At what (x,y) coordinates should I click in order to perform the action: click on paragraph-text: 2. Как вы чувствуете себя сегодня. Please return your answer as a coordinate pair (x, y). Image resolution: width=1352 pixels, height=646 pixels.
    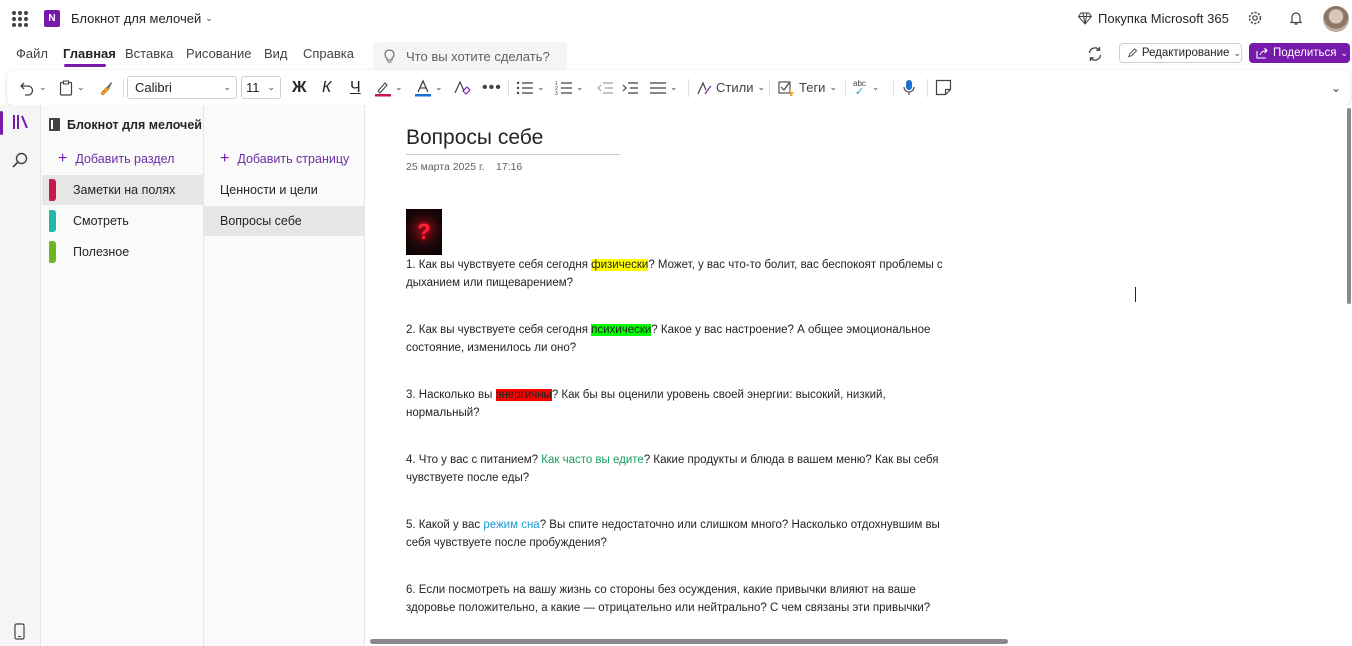
    Looking at the image, I should click on (499, 330).